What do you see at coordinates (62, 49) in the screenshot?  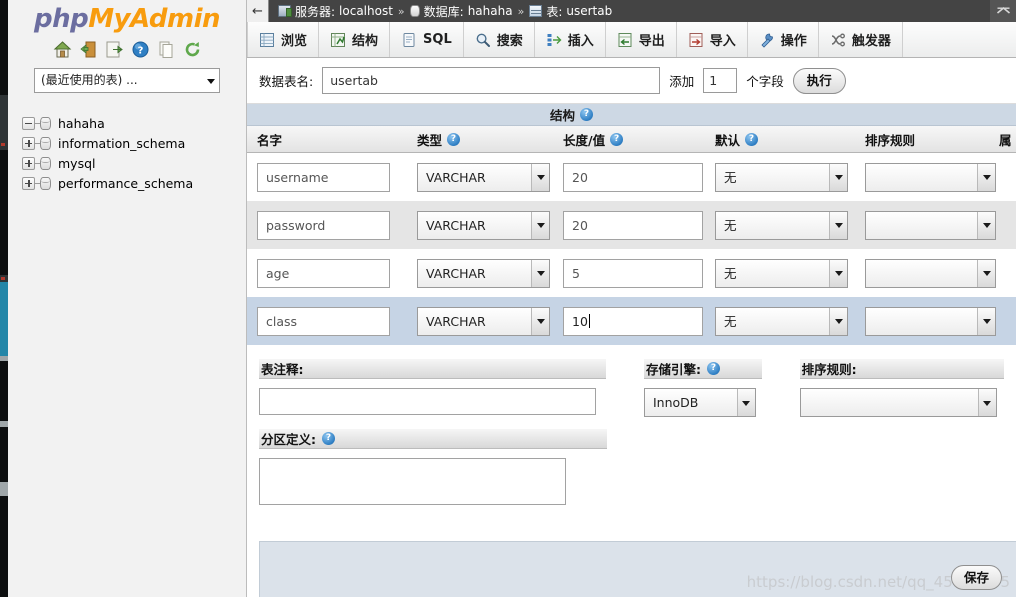 I see `home-icon` at bounding box center [62, 49].